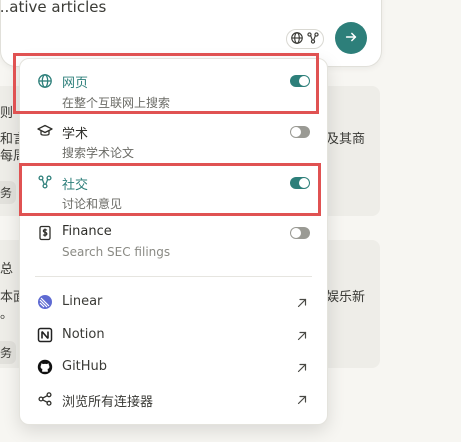 The width and height of the screenshot is (461, 442). I want to click on source-item-academic-subtitle: 搜索学术论文, so click(98, 153).